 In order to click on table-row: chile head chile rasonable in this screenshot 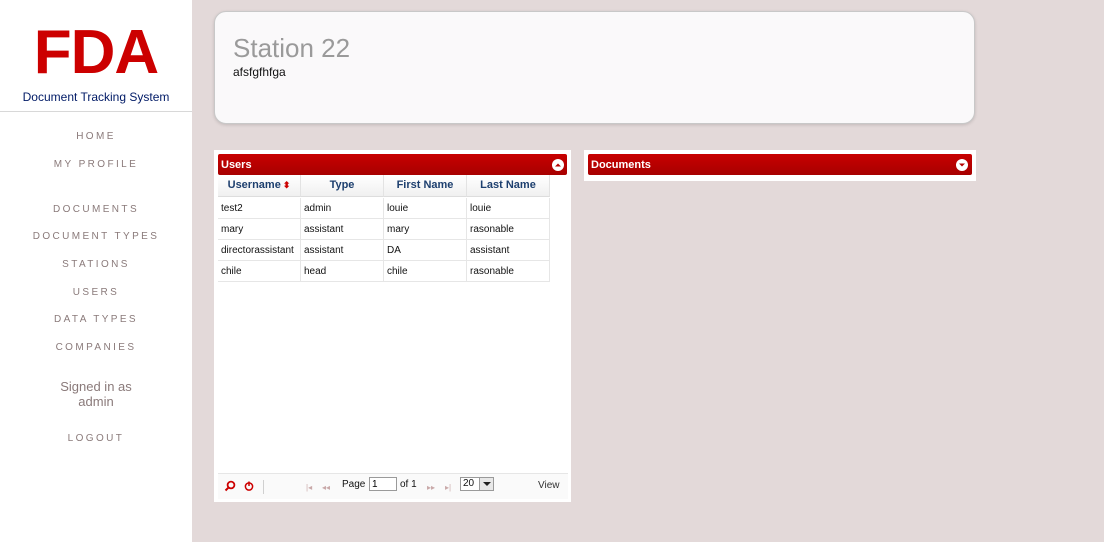, I will do `click(384, 271)`.